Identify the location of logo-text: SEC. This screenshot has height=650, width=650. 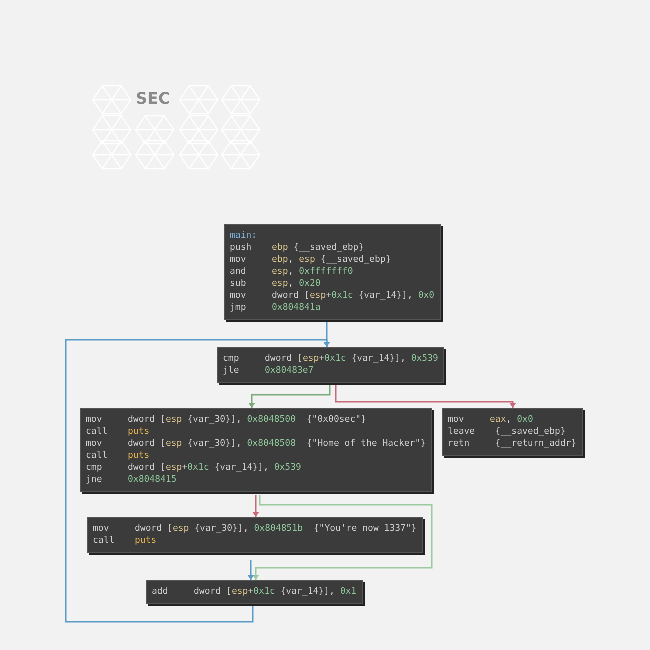
(153, 99).